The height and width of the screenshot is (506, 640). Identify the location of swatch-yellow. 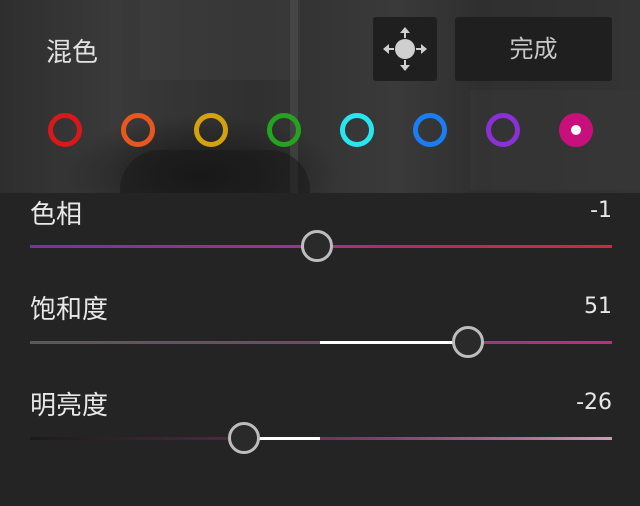
(211, 130).